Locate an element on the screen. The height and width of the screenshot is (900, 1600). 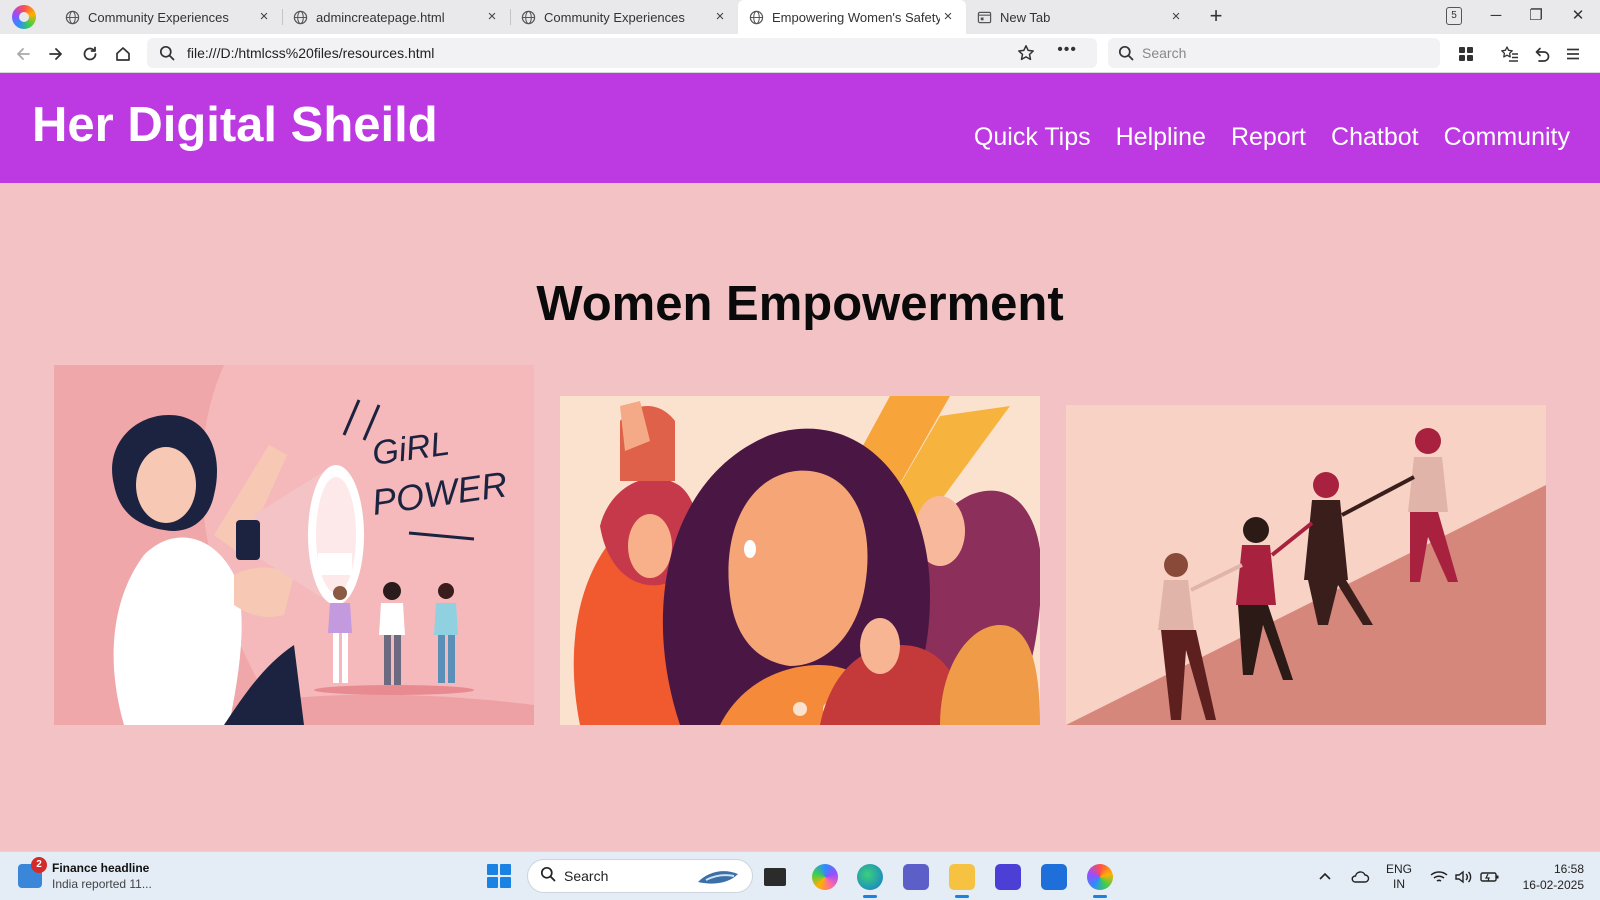
task-view-icon is located at coordinates (775, 877).